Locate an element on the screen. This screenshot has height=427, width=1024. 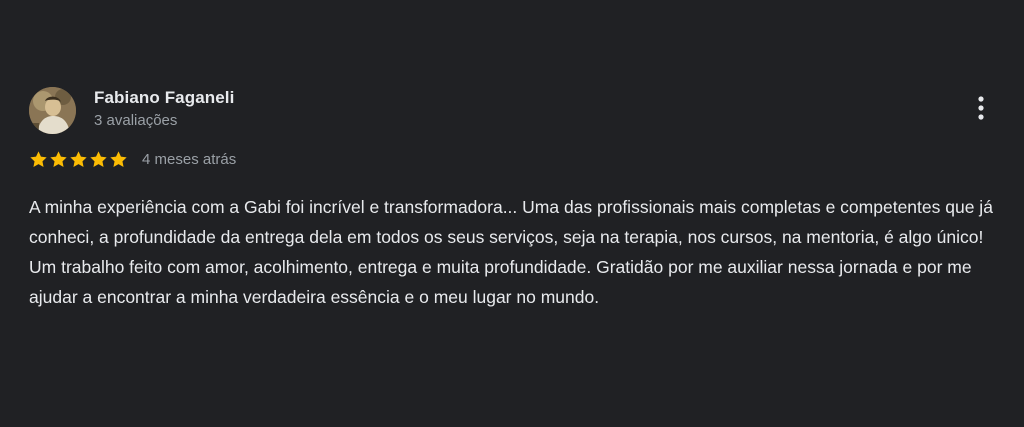
review-date: 4 meses atrás is located at coordinates (189, 159).